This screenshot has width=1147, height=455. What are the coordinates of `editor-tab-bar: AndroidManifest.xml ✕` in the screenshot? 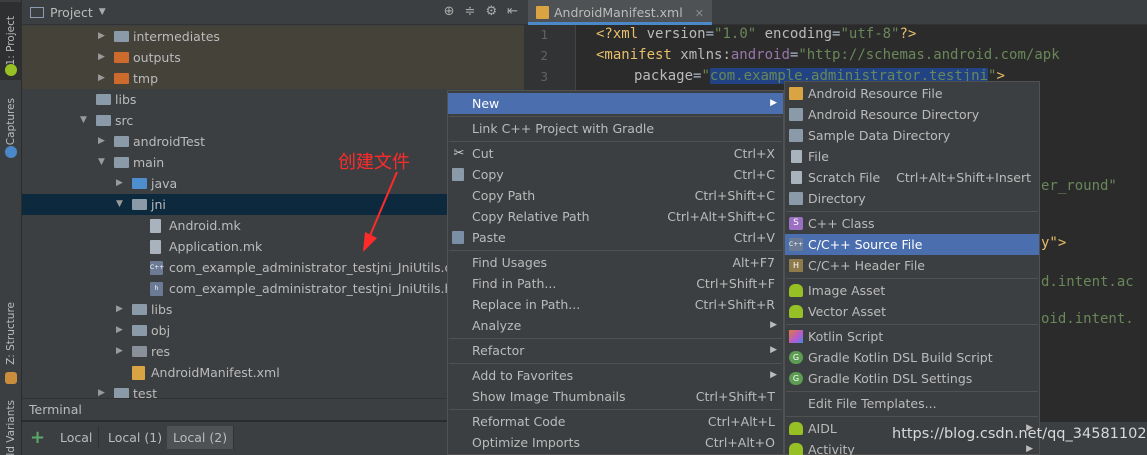 It's located at (835, 12).